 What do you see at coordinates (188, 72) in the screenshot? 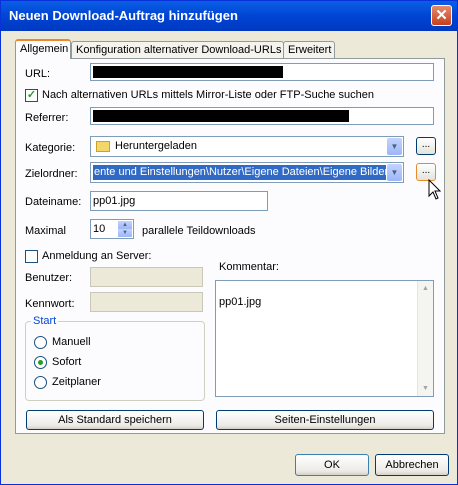
I see `redacted-url` at bounding box center [188, 72].